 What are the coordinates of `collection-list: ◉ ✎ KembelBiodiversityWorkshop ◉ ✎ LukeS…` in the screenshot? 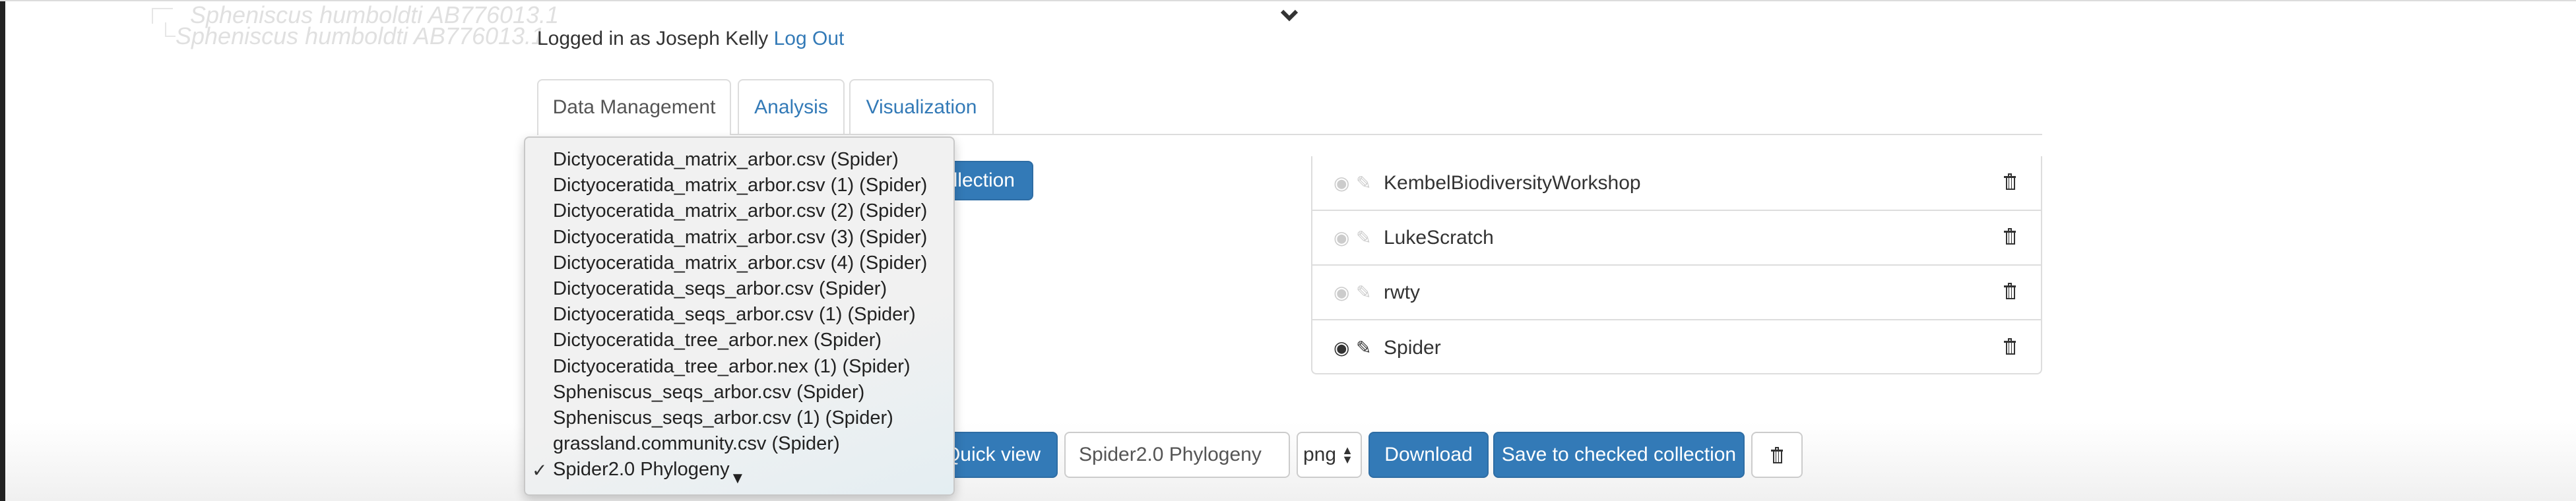 It's located at (1676, 265).